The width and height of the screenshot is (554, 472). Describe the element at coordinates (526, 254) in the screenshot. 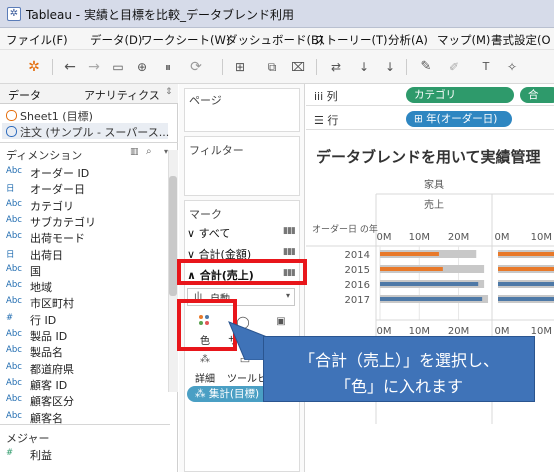

I see `bar-pane2` at that location.